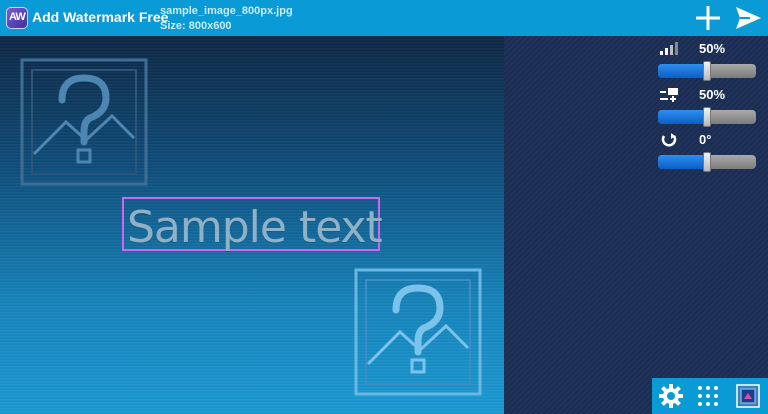 The height and width of the screenshot is (414, 768). I want to click on opacity-slider, so click(707, 71).